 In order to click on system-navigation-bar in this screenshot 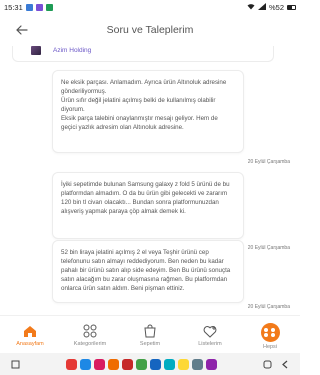, I will do `click(150, 364)`.